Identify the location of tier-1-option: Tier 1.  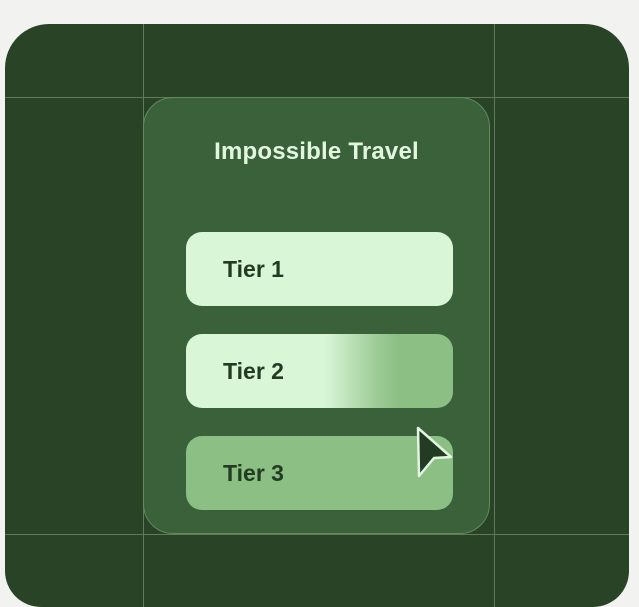
(319, 269).